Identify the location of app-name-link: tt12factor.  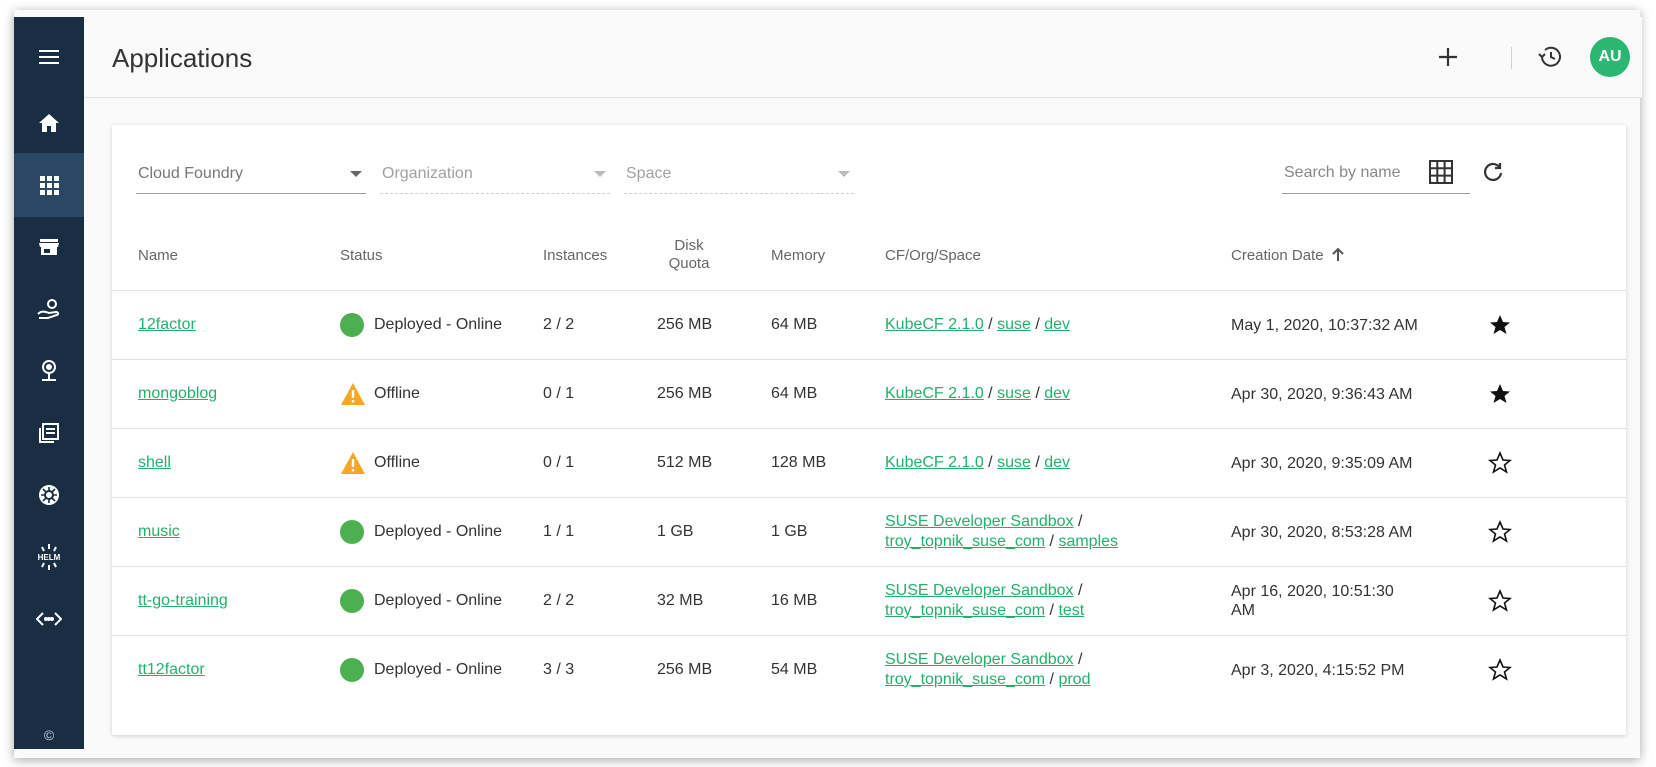
(171, 670).